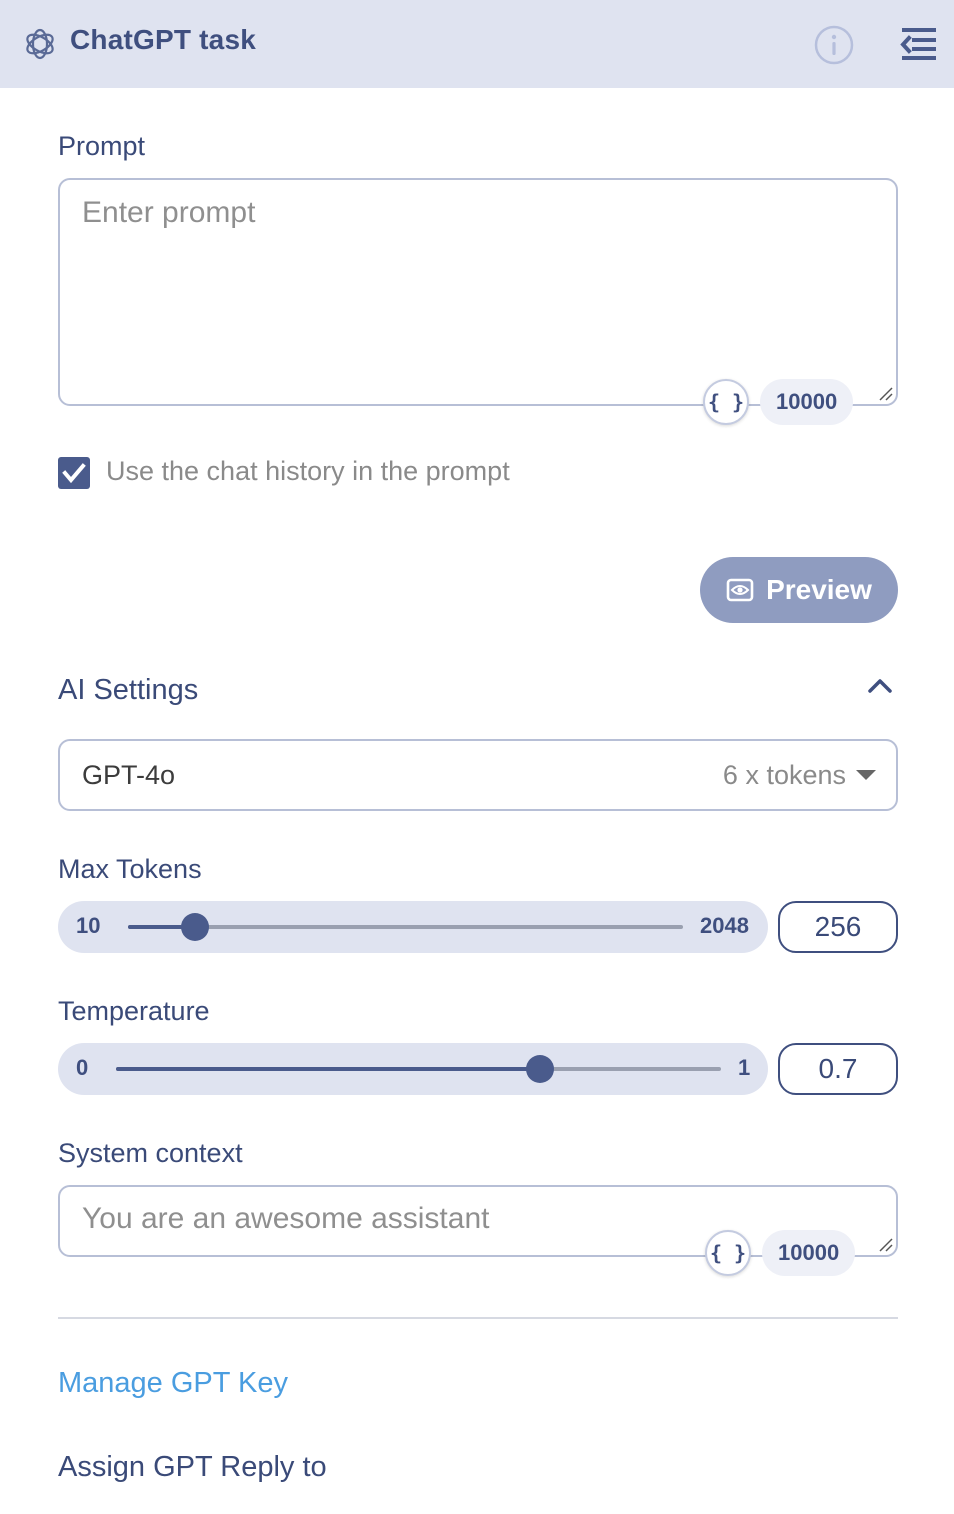 This screenshot has width=954, height=1514. Describe the element at coordinates (477, 44) in the screenshot. I see `panel-header: ChatGPT task` at that location.